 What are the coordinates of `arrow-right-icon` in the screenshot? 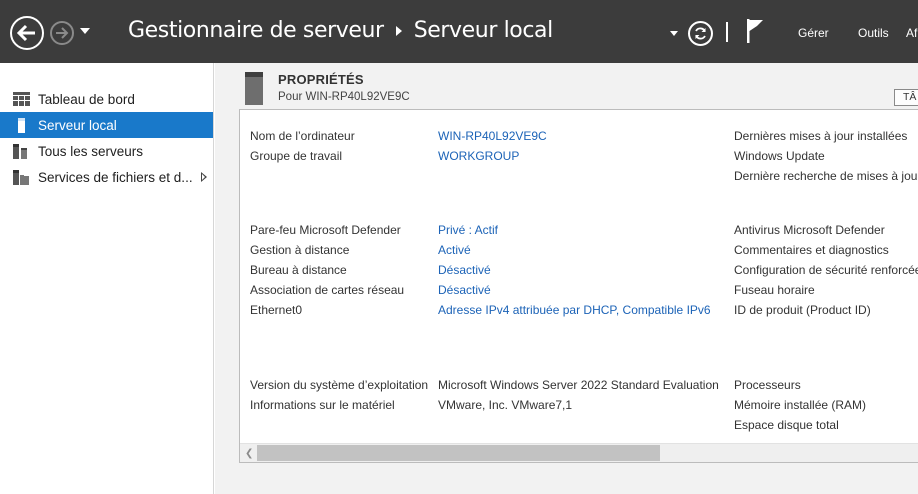 It's located at (62, 33).